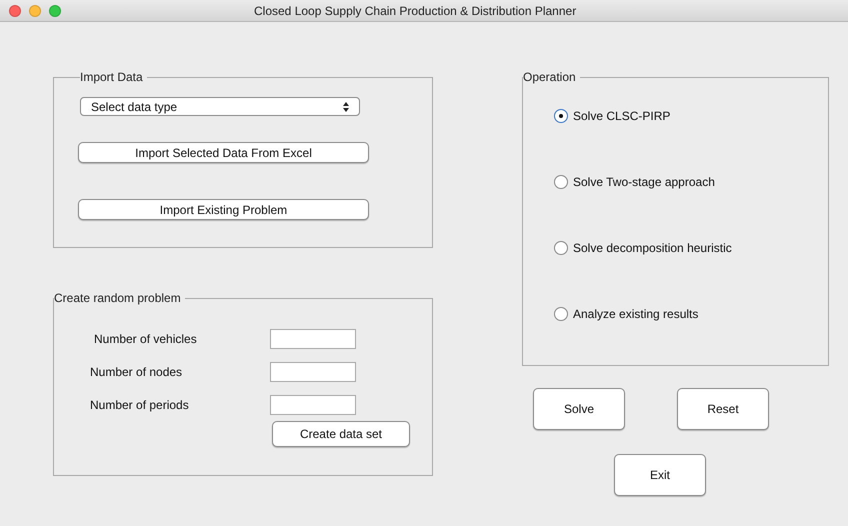 The width and height of the screenshot is (848, 526). Describe the element at coordinates (136, 372) in the screenshot. I see `field-label: Number of nodes` at that location.